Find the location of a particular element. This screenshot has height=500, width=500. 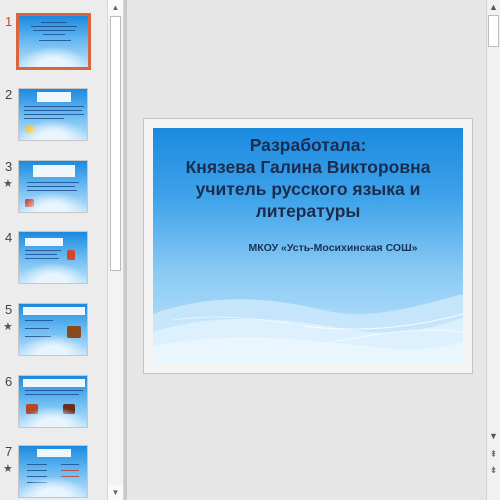

slide-scrollbar-thumb is located at coordinates (493, 31).